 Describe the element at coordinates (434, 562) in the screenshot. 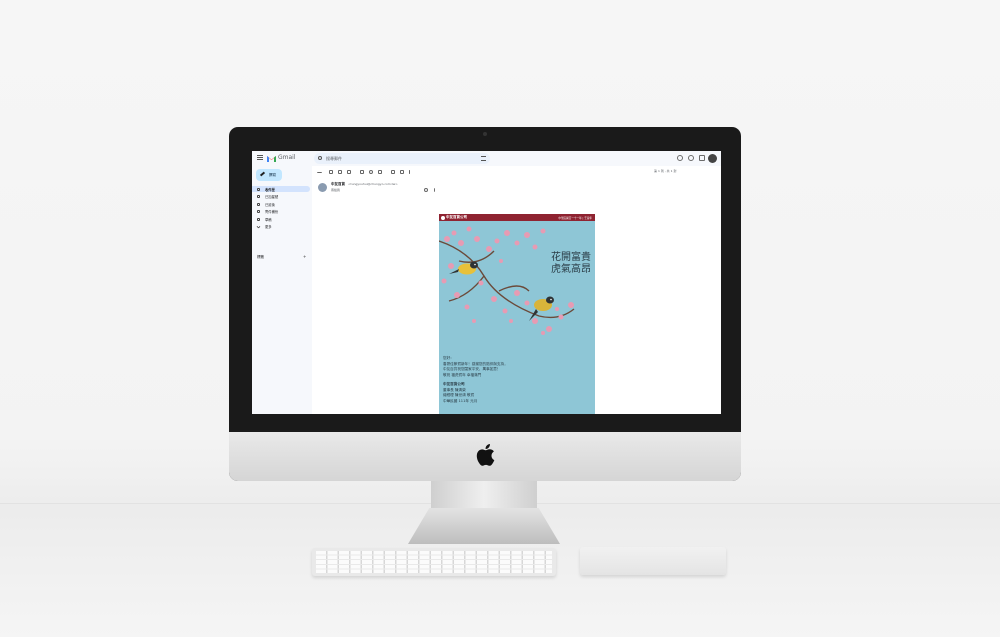

I see `keyboard` at that location.